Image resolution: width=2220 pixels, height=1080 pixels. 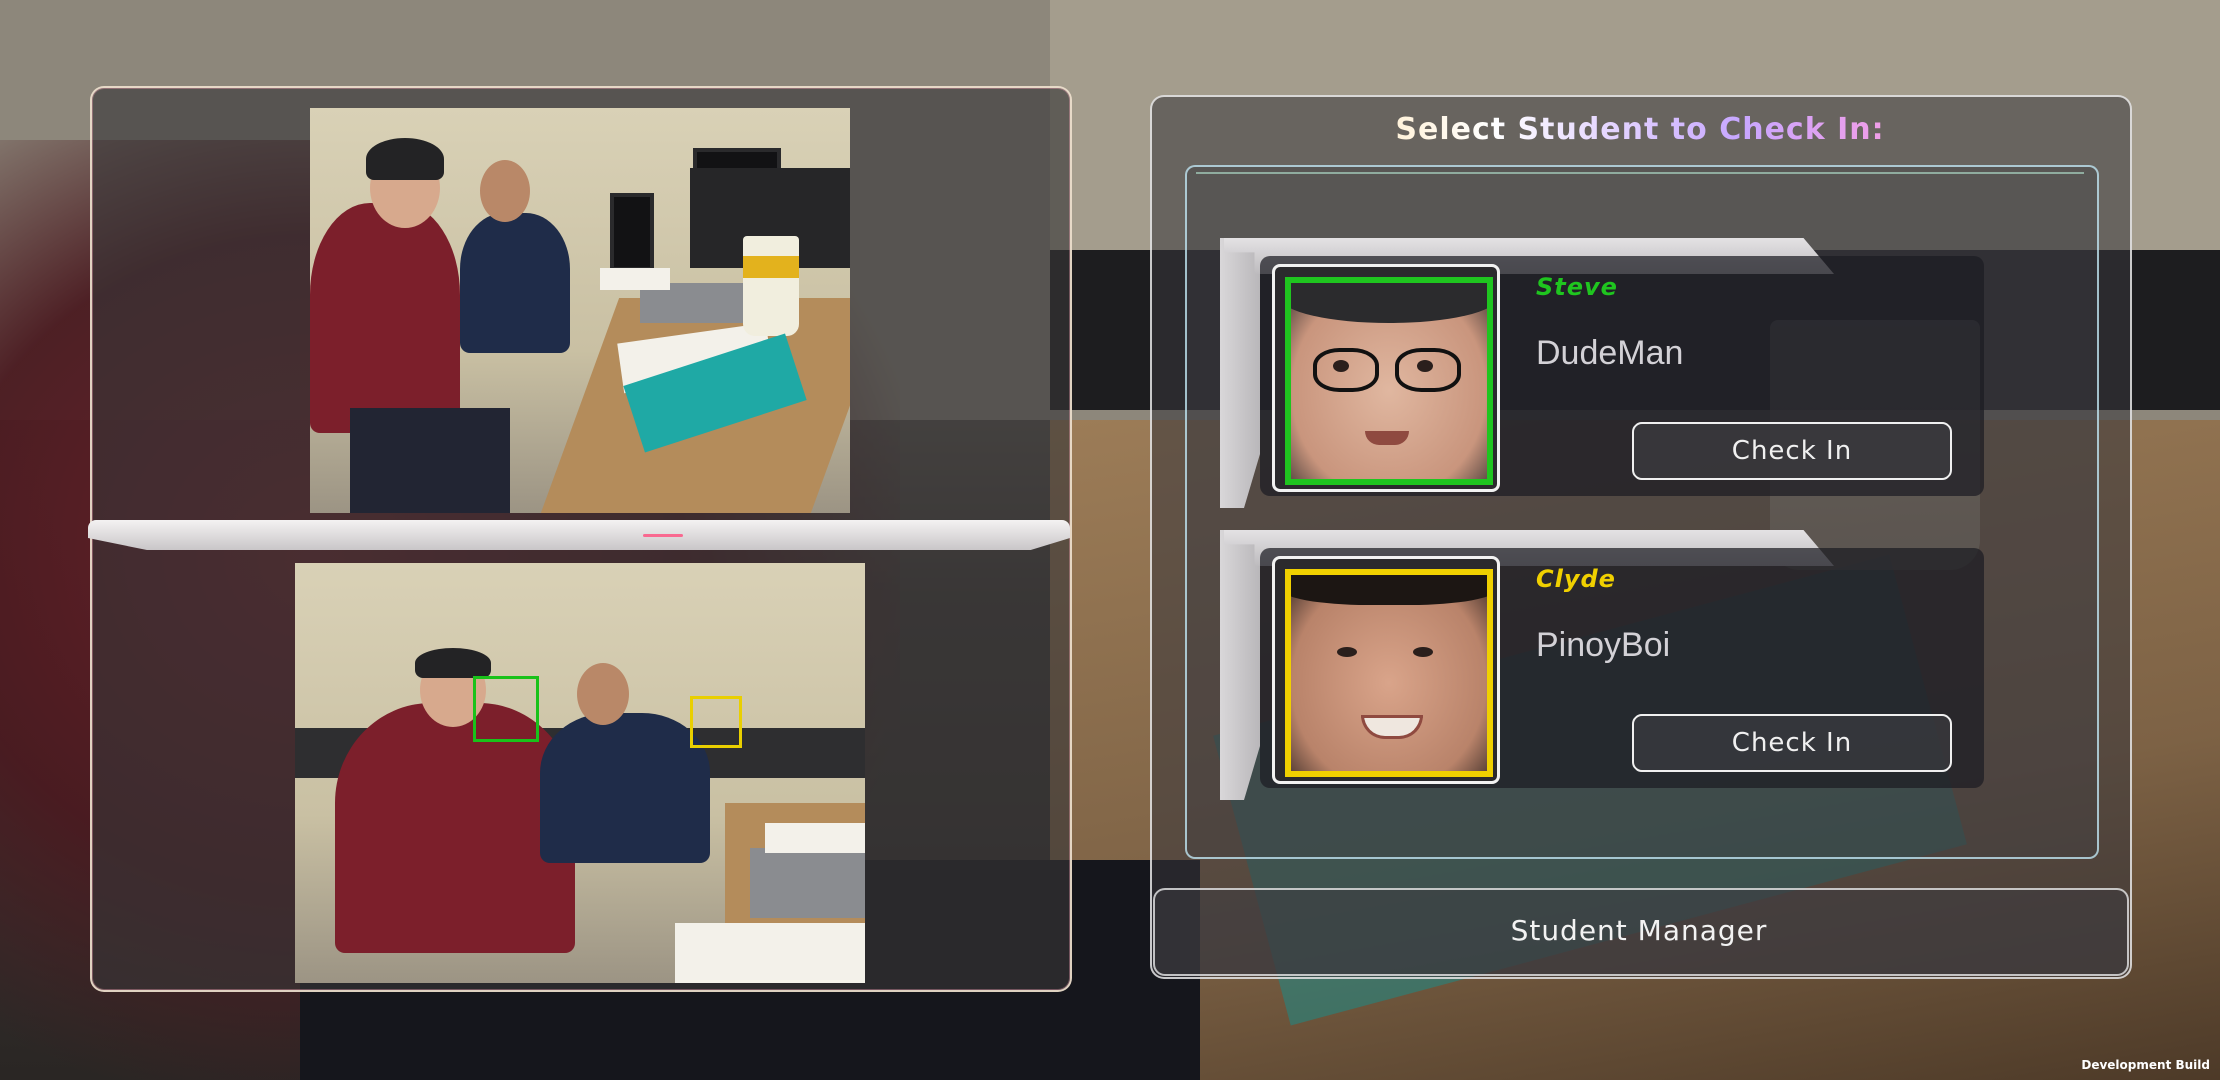 I want to click on face-detection-box-steve, so click(x=506, y=709).